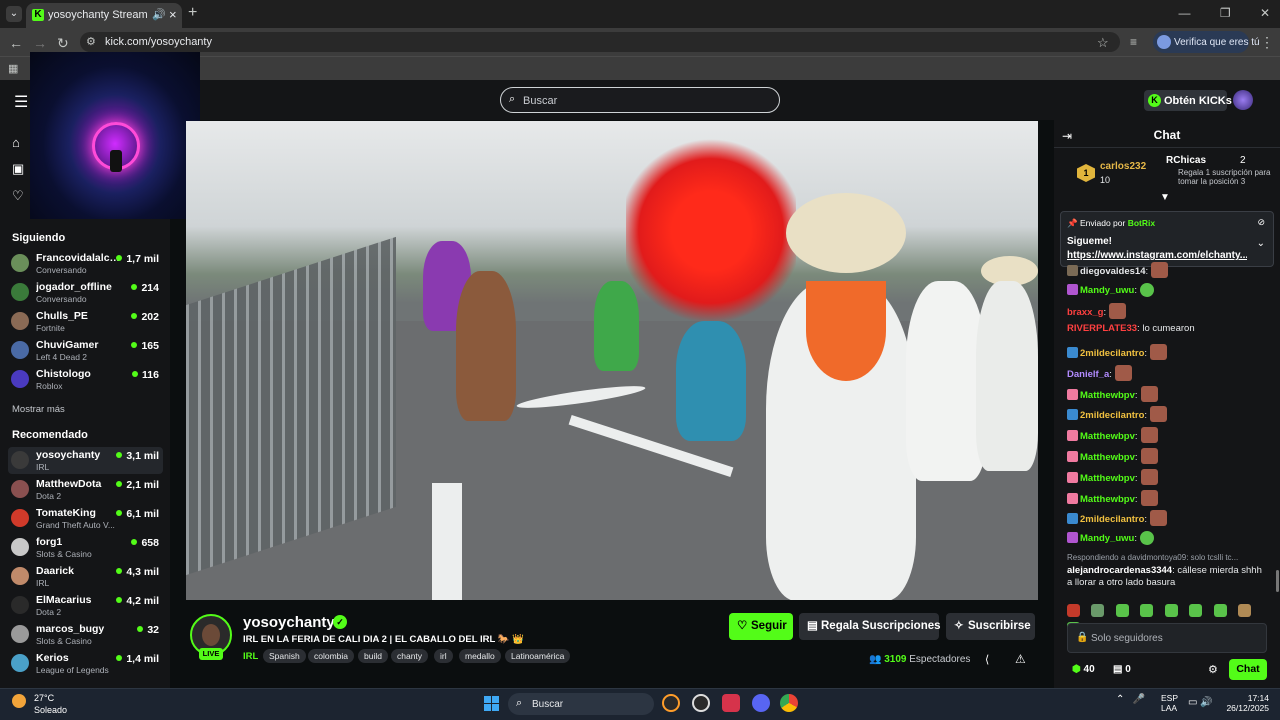 The height and width of the screenshot is (720, 1280). What do you see at coordinates (85, 663) in the screenshot?
I see `sidebar-recommended-item: Kerios League of Legends 1,4 mil` at bounding box center [85, 663].